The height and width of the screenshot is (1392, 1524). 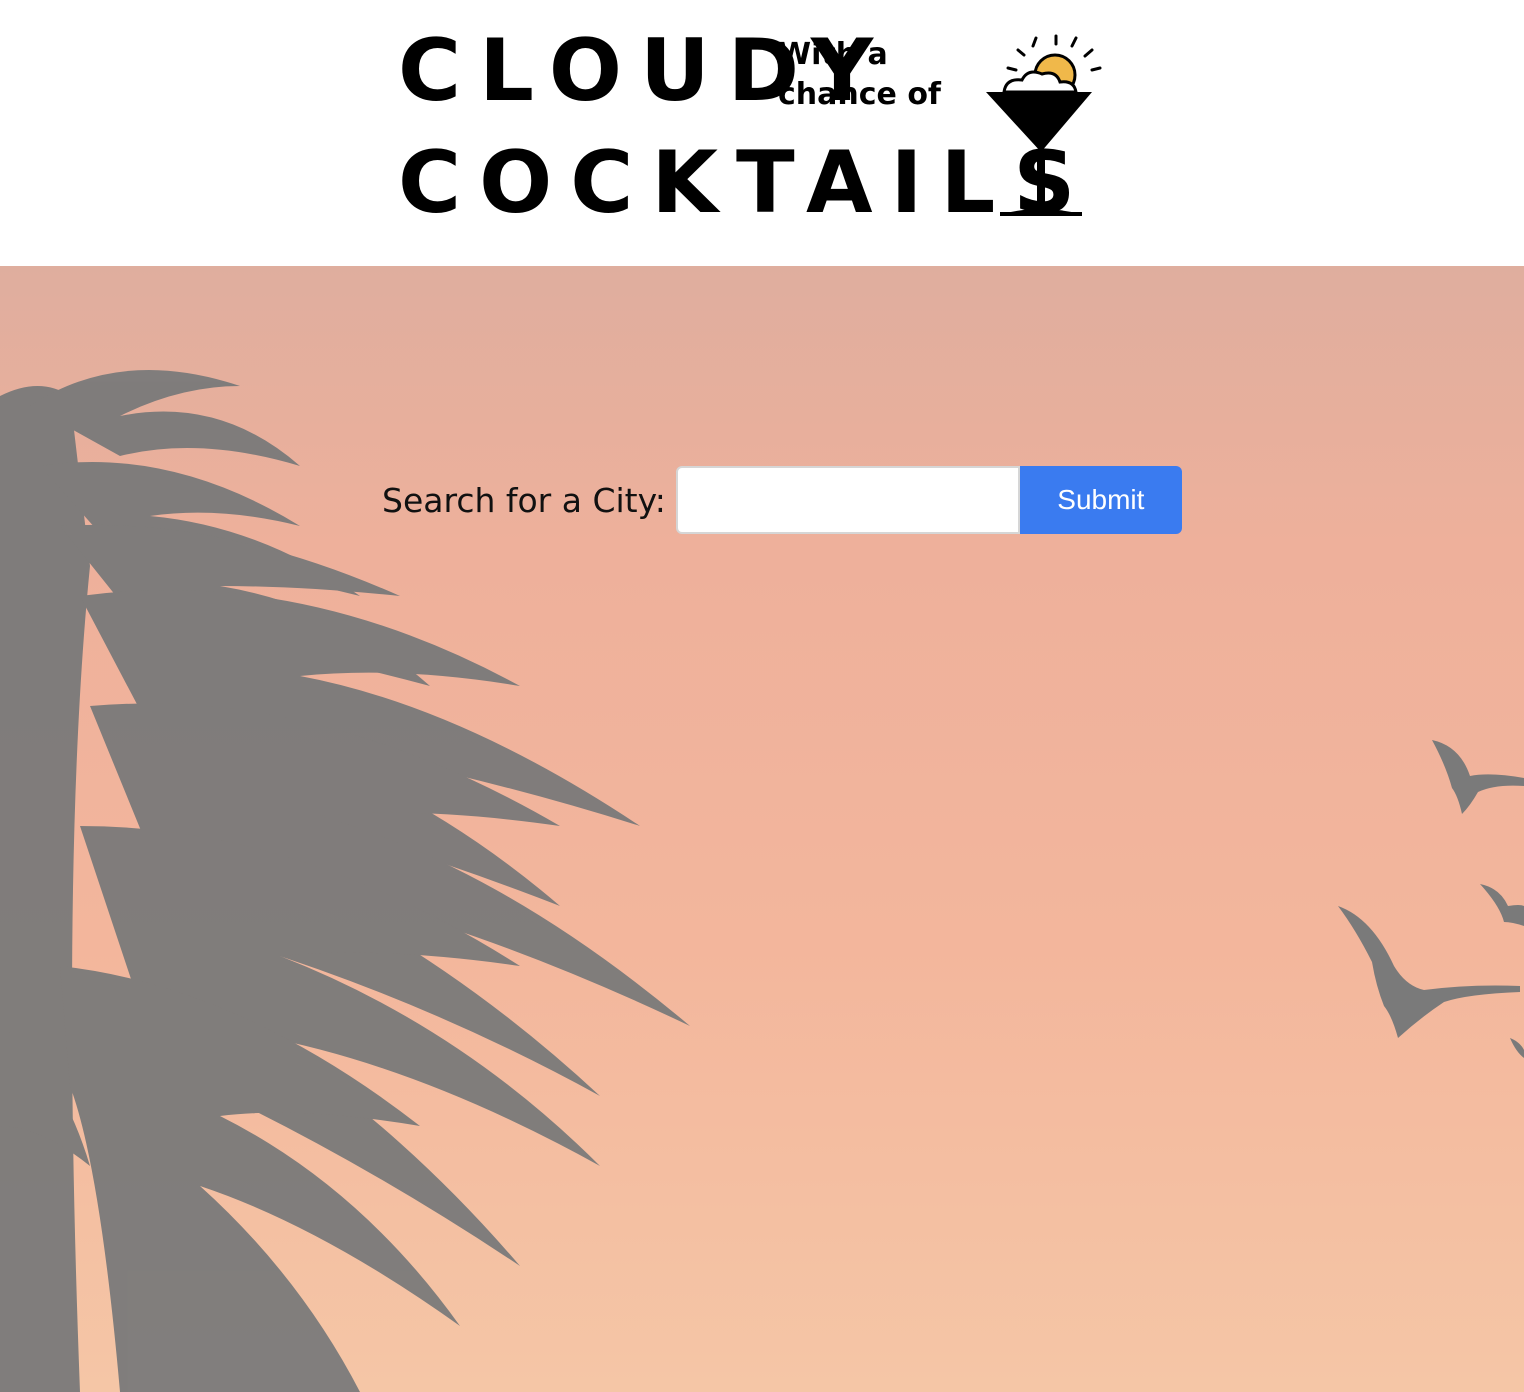 I want to click on birds-silhouette, so click(x=1431, y=899).